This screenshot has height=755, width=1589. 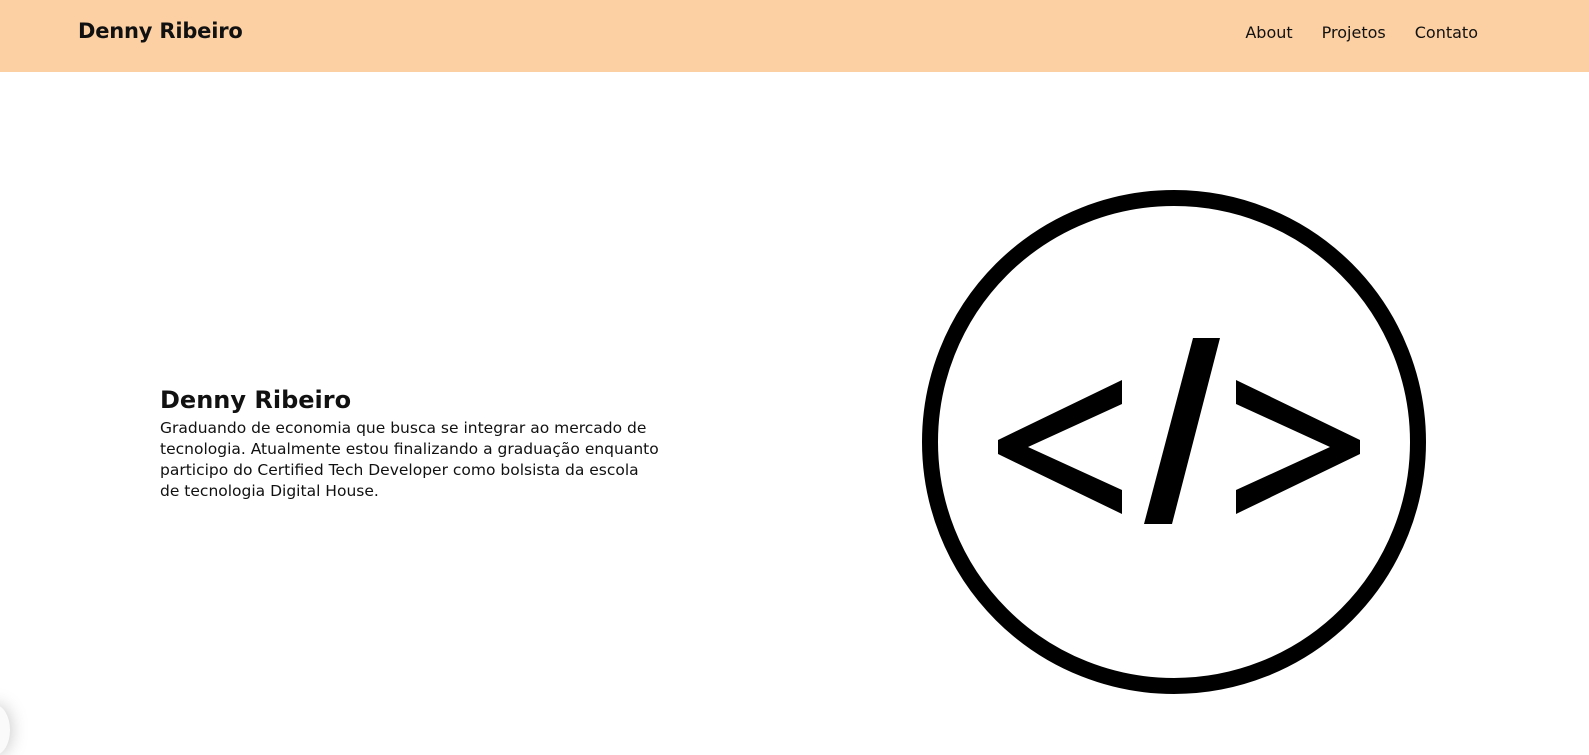 I want to click on brand-name: Denny Ribeiro, so click(x=160, y=31).